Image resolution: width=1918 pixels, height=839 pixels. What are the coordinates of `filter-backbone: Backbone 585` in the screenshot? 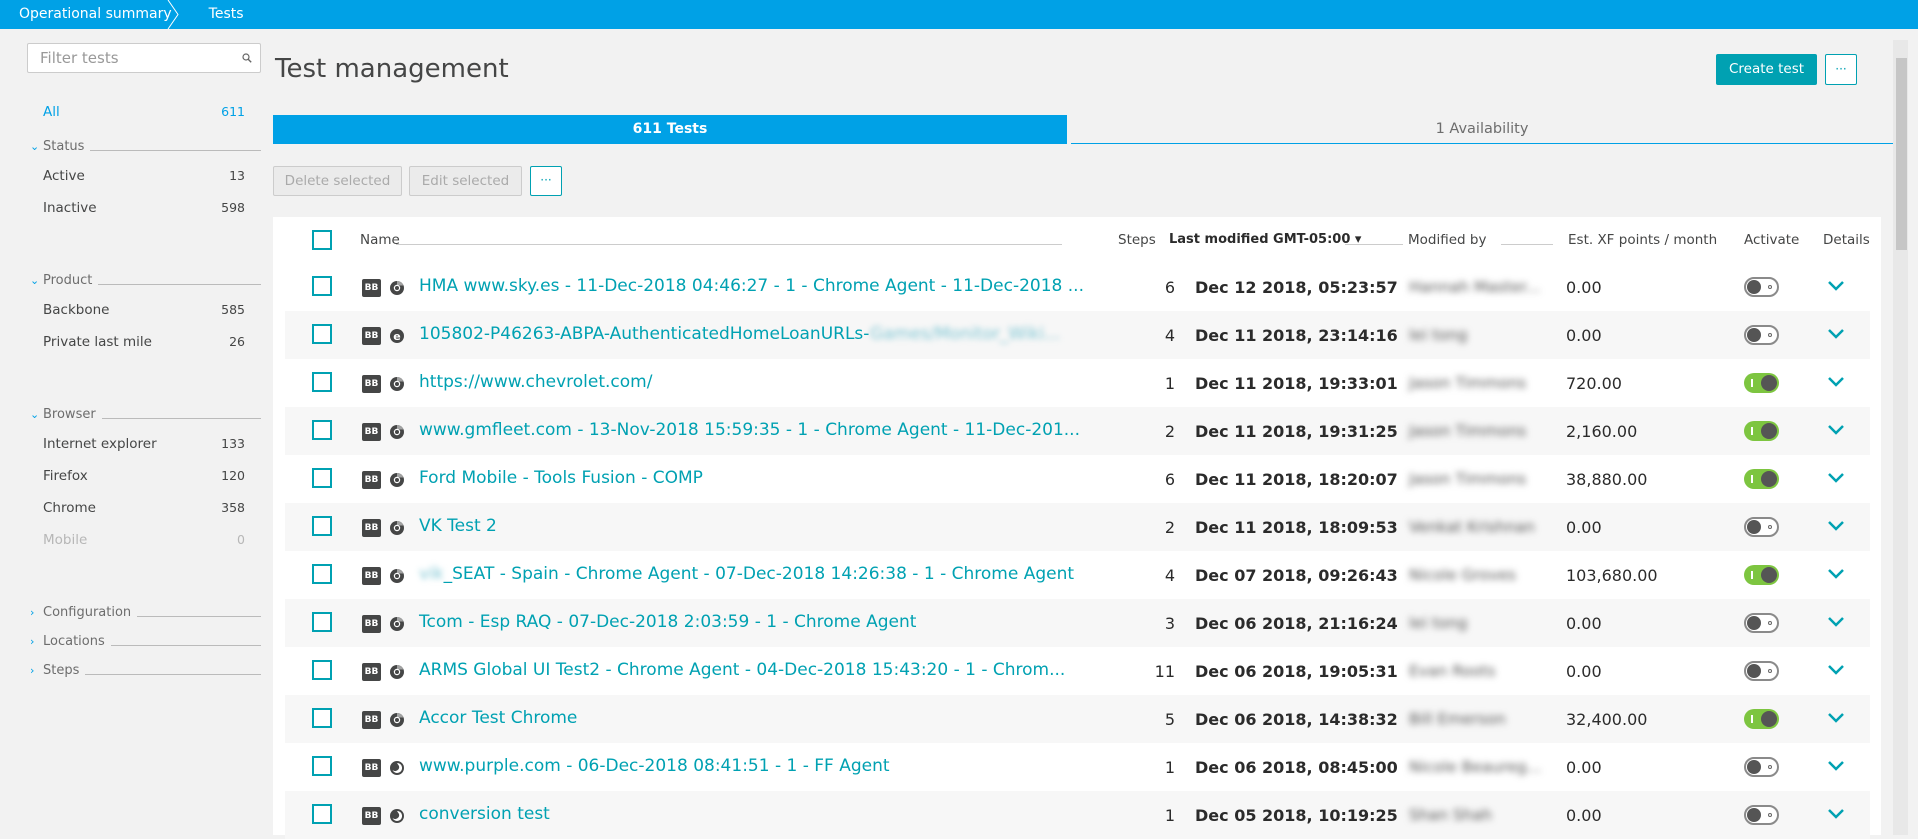 It's located at (144, 310).